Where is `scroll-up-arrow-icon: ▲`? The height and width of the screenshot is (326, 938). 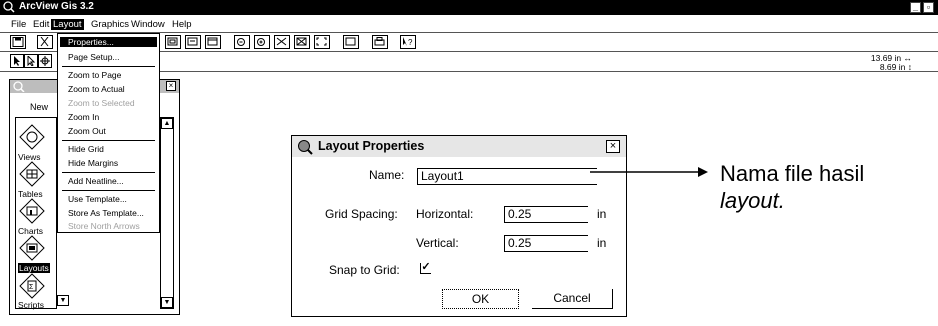 scroll-up-arrow-icon: ▲ is located at coordinates (167, 123).